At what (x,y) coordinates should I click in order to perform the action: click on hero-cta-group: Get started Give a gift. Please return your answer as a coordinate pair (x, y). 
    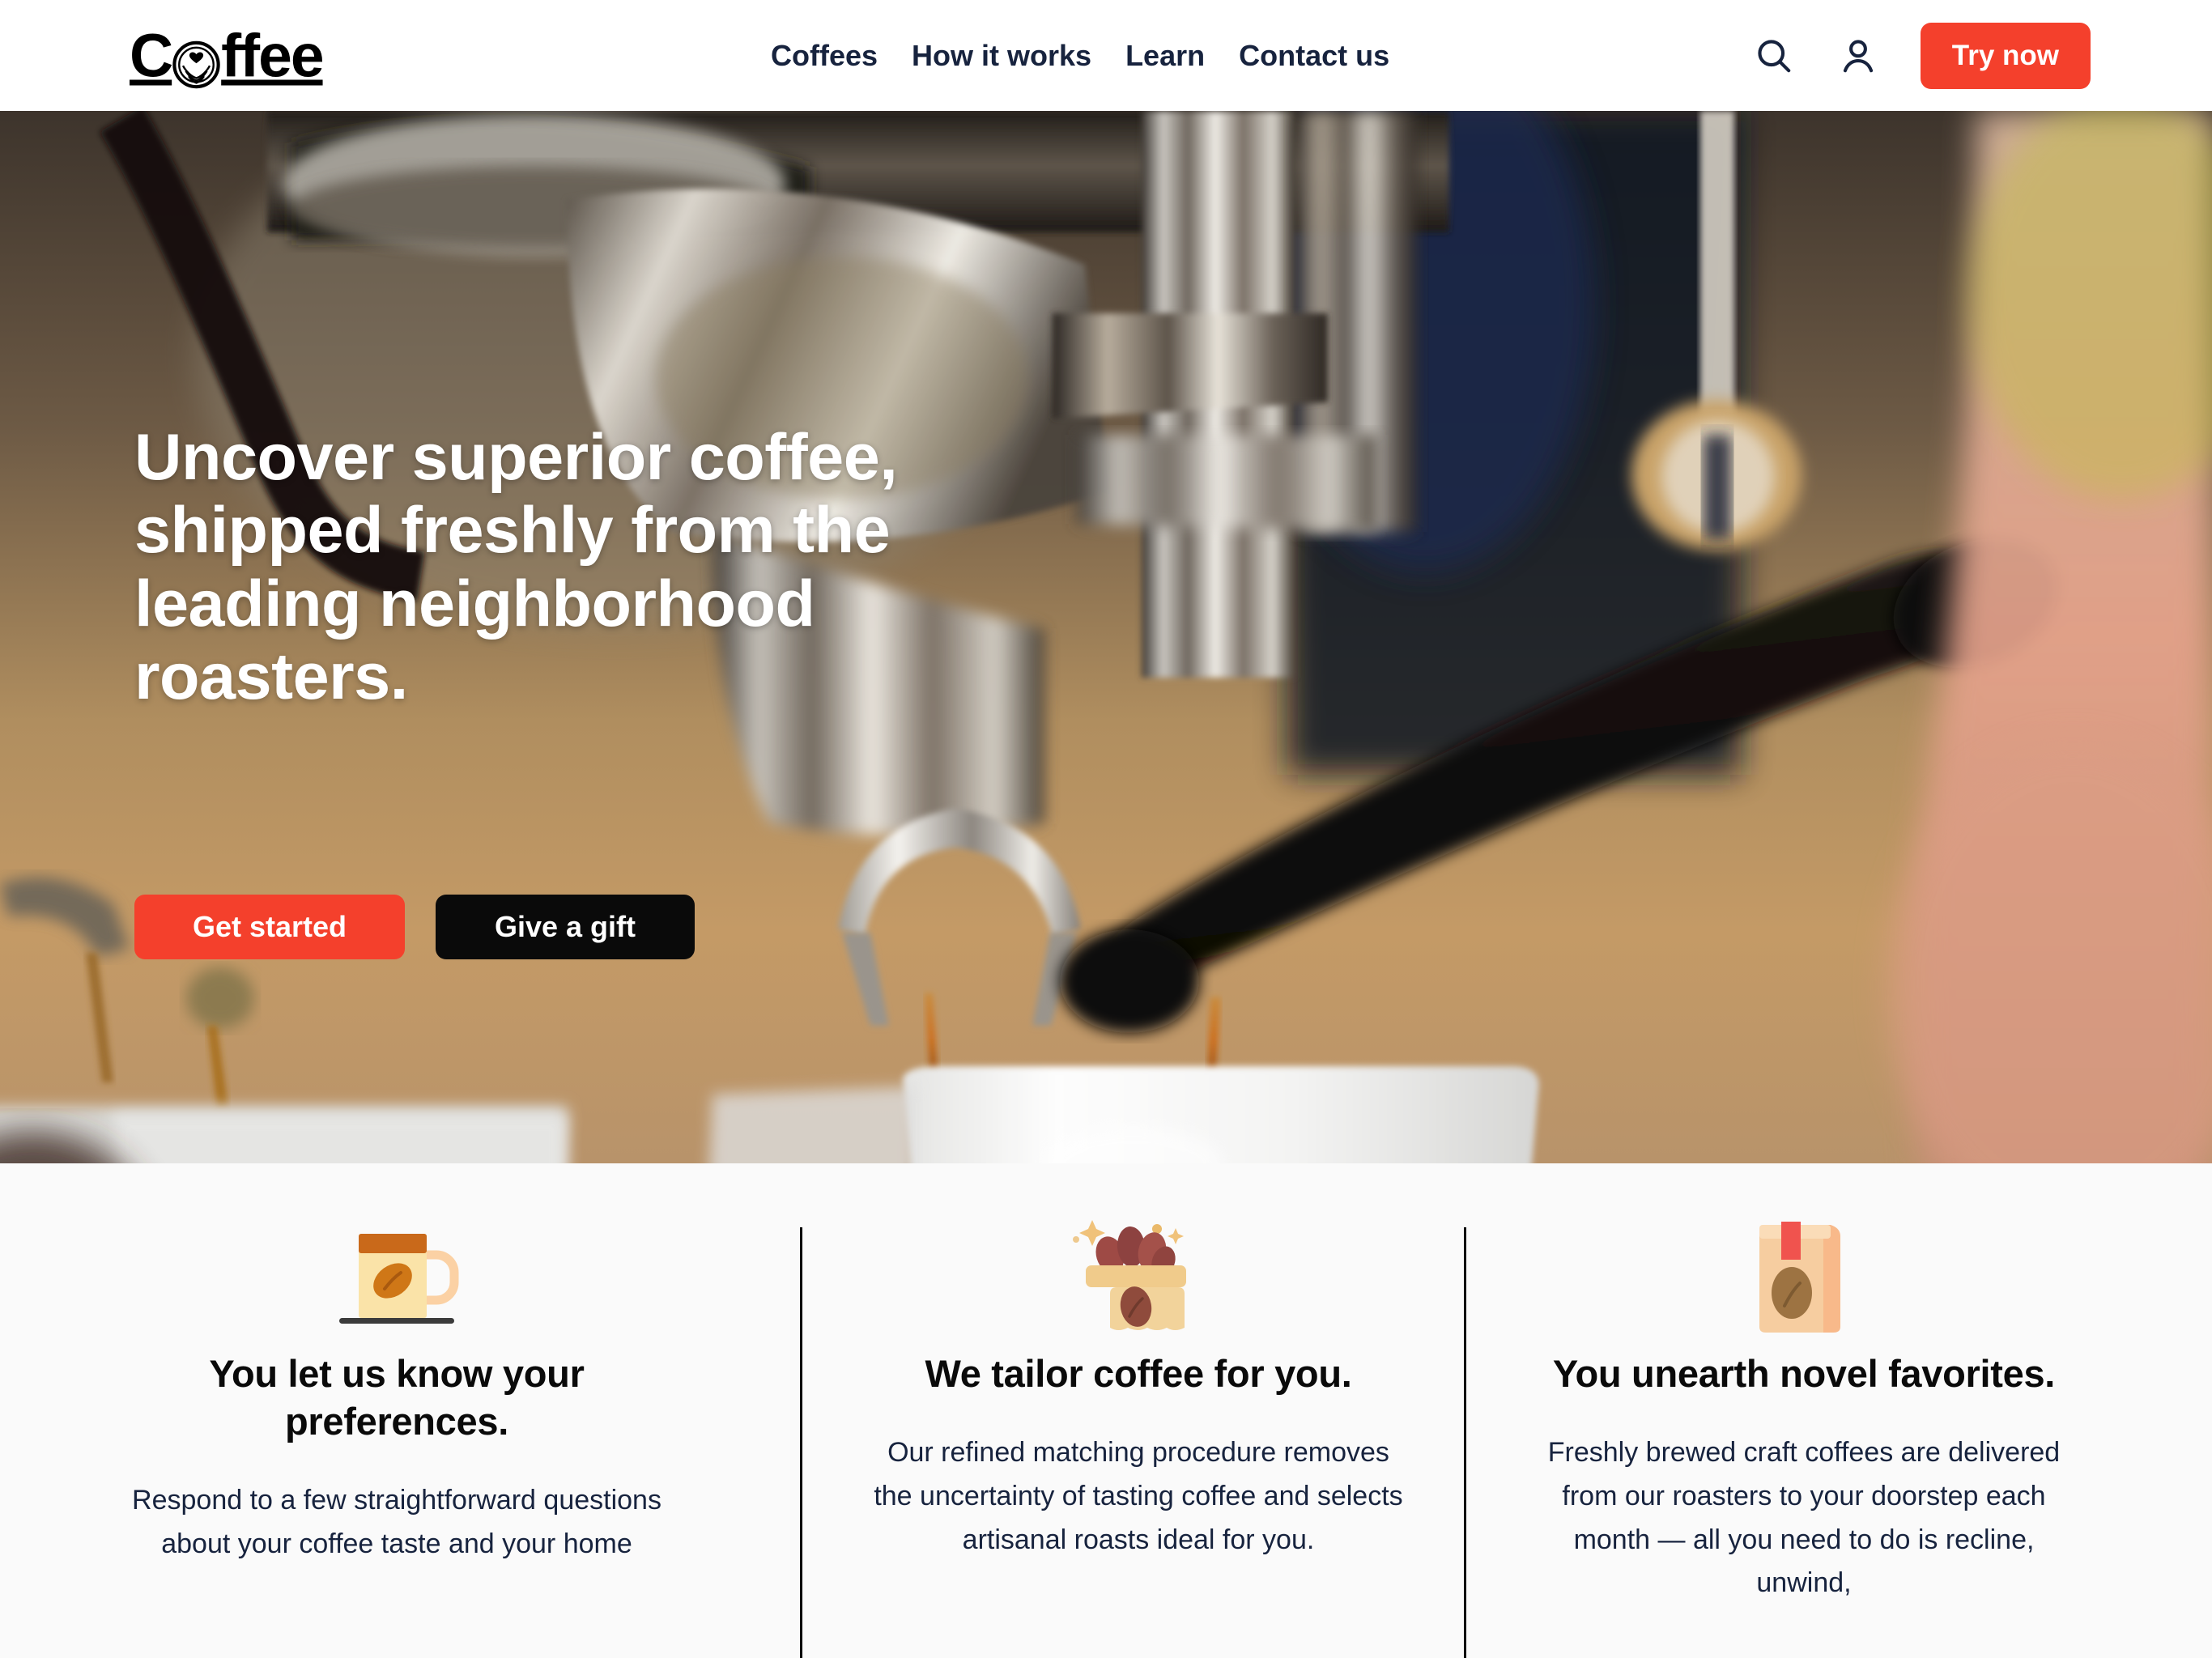
    Looking at the image, I should click on (414, 927).